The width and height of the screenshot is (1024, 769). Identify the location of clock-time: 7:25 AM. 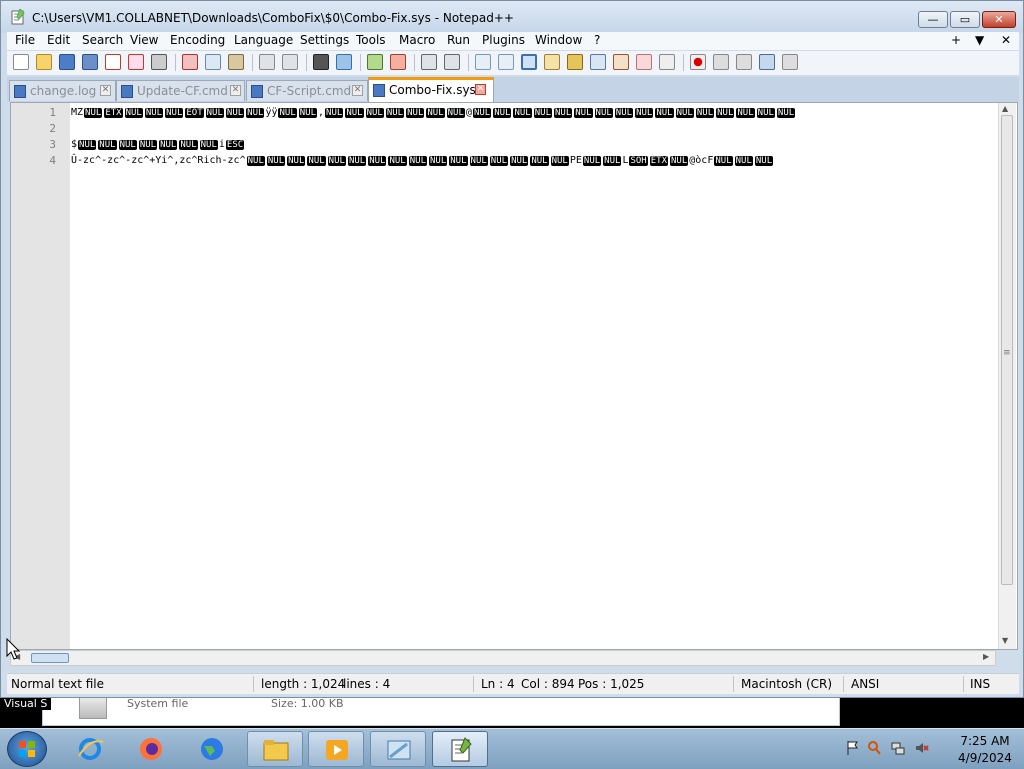
(985, 741).